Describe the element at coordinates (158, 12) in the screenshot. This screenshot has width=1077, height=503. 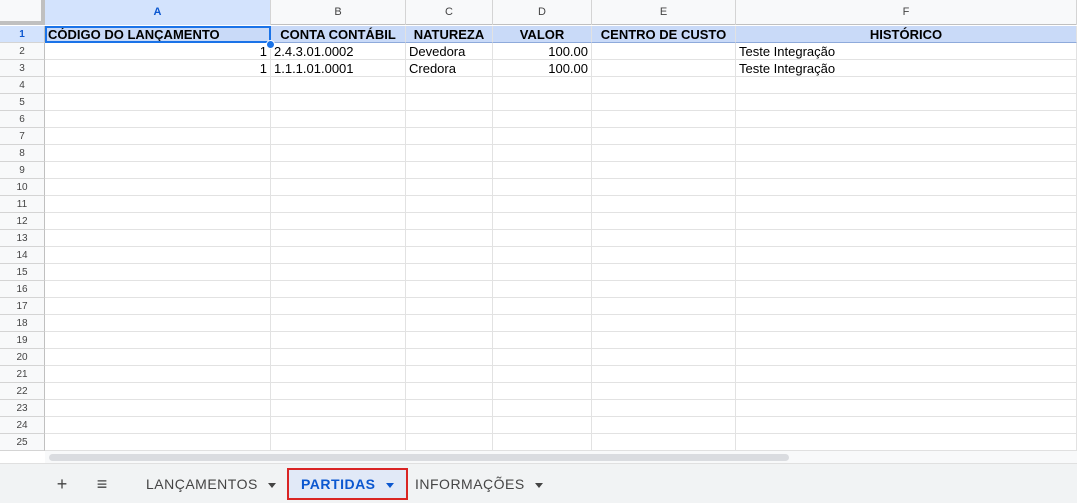
I see `column-header-a: A` at that location.